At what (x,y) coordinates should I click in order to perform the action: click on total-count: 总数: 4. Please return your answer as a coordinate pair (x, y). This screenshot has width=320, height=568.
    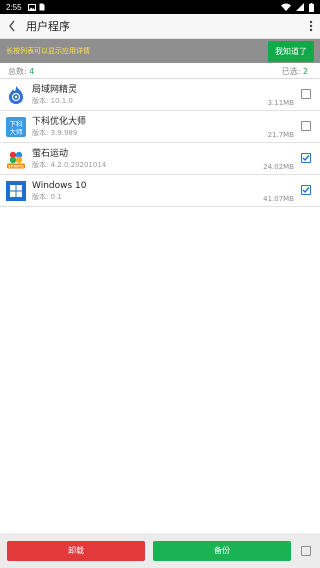
    Looking at the image, I should click on (21, 71).